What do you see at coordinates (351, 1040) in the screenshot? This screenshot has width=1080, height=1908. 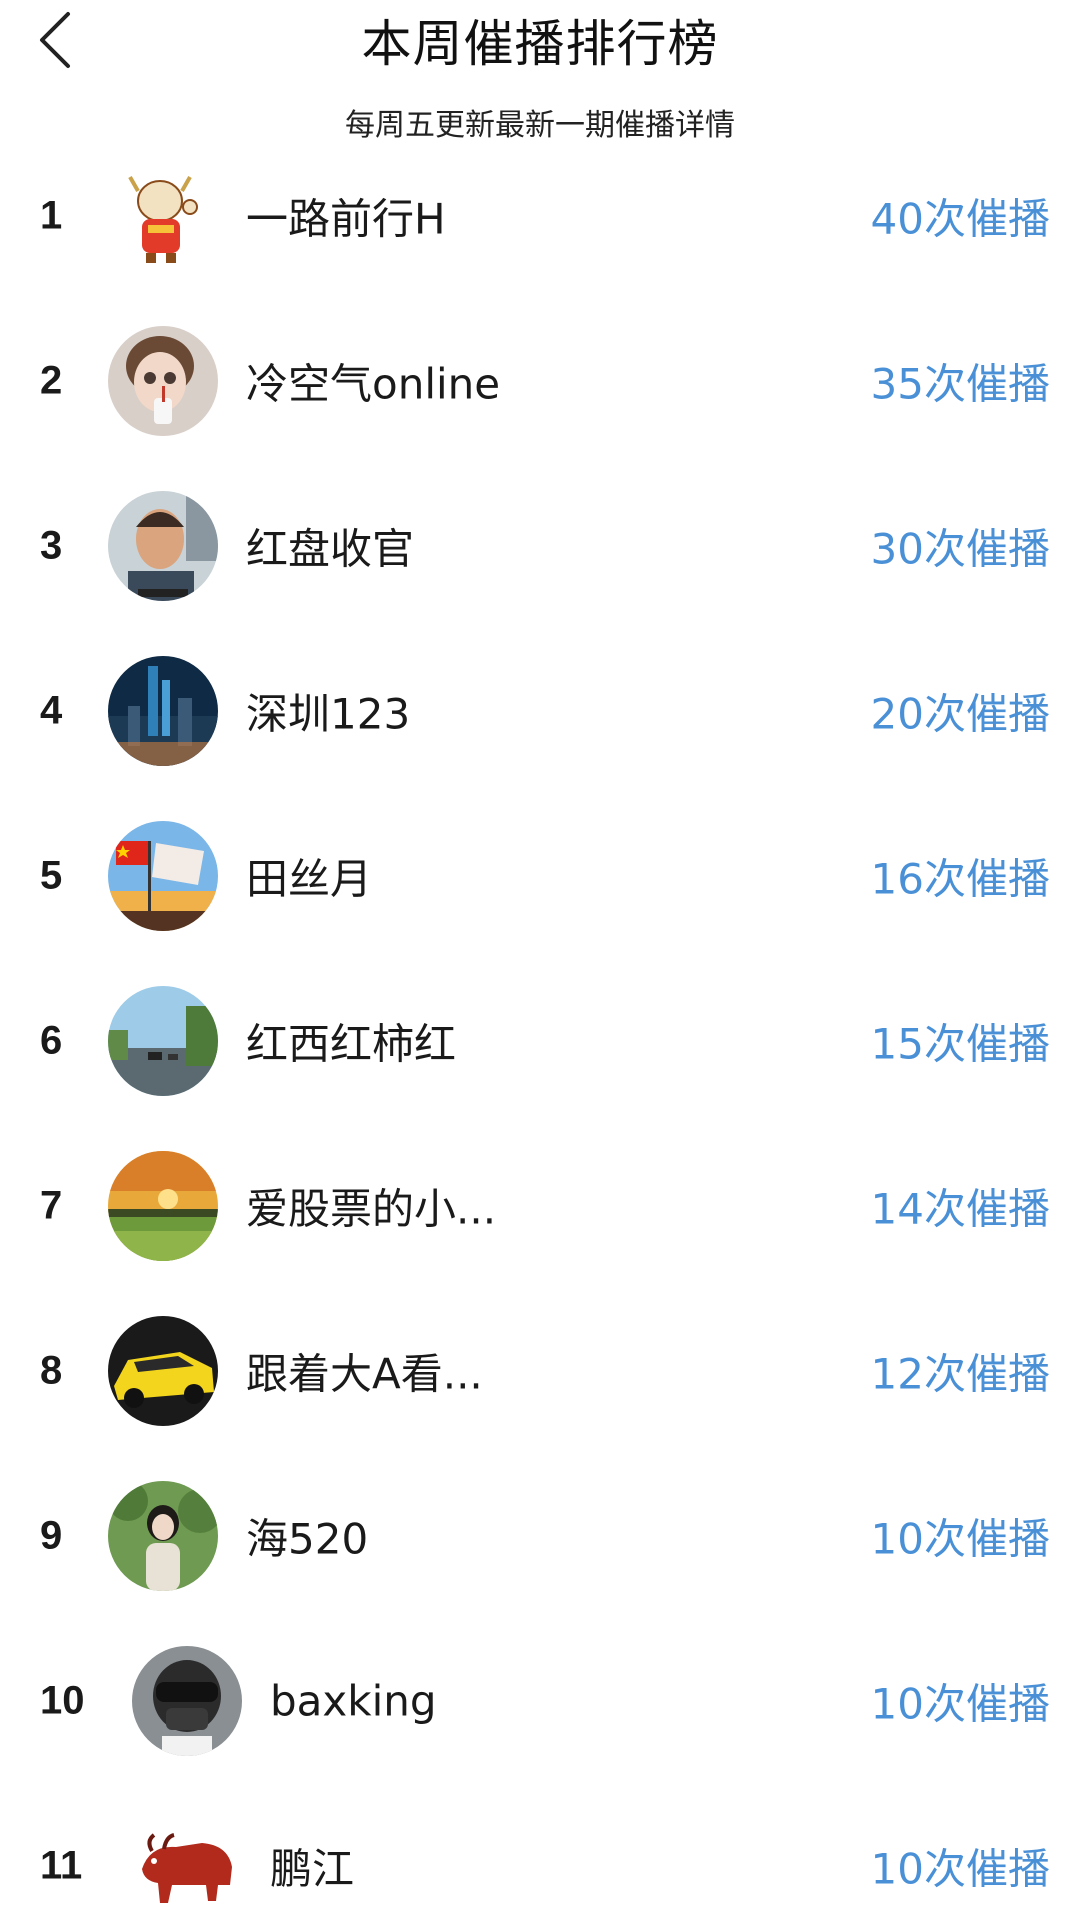 I see `user-name: 红西红柿红` at bounding box center [351, 1040].